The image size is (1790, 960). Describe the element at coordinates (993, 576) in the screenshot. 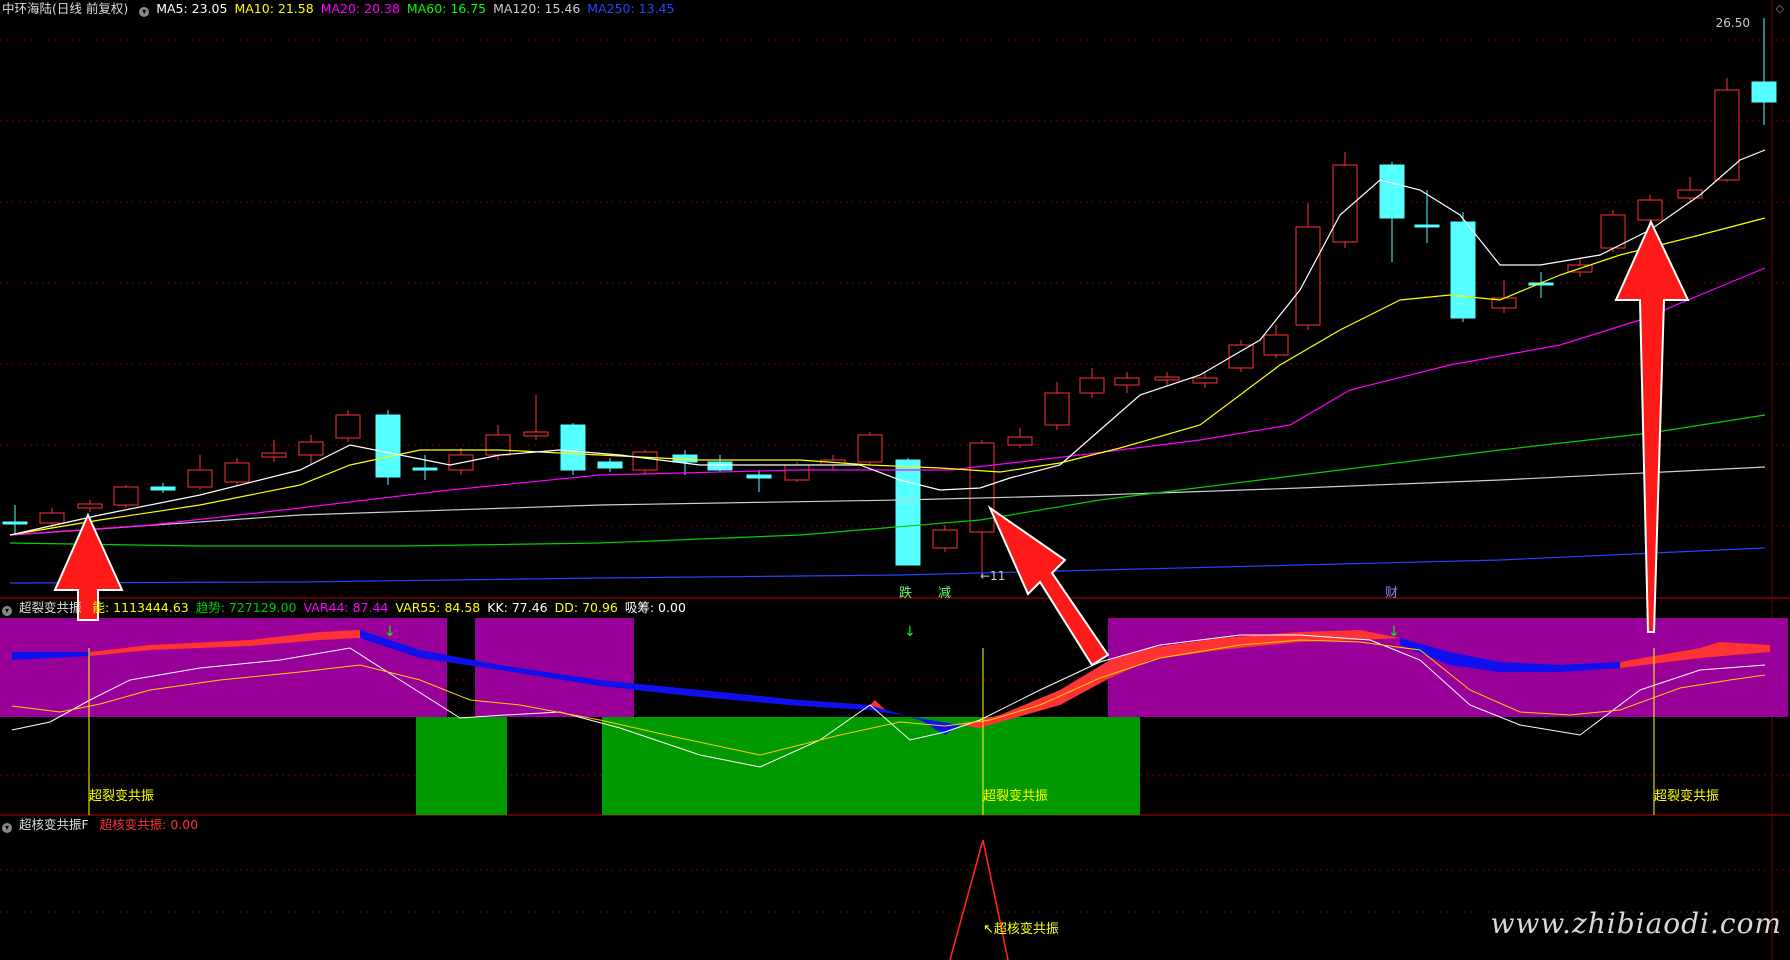

I see `low-price-label: ←11` at that location.